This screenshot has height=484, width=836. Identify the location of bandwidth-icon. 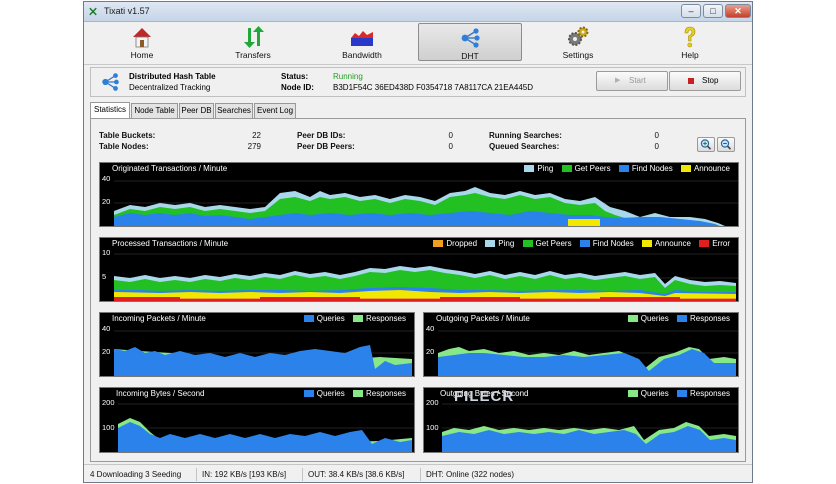
(362, 38).